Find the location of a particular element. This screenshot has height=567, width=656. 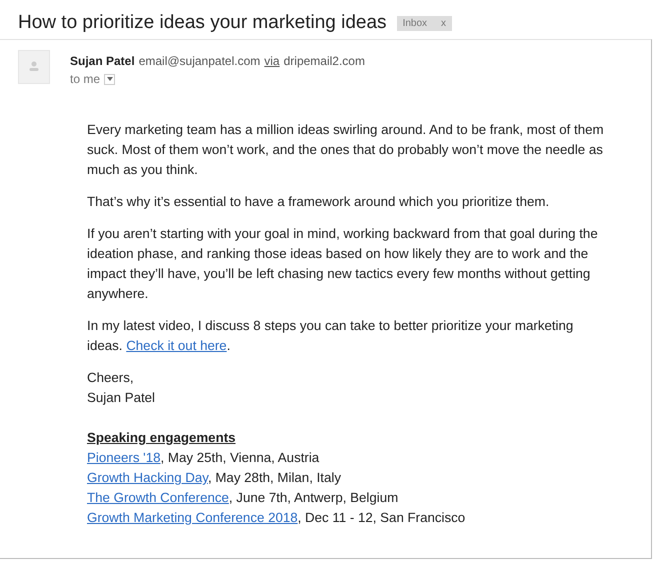

event-link: The Growth Conference is located at coordinates (158, 497).